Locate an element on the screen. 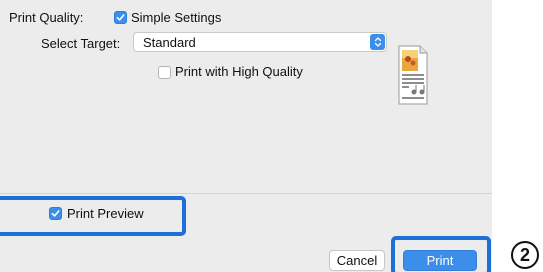 The width and height of the screenshot is (543, 272). paper-preview-icon is located at coordinates (413, 75).